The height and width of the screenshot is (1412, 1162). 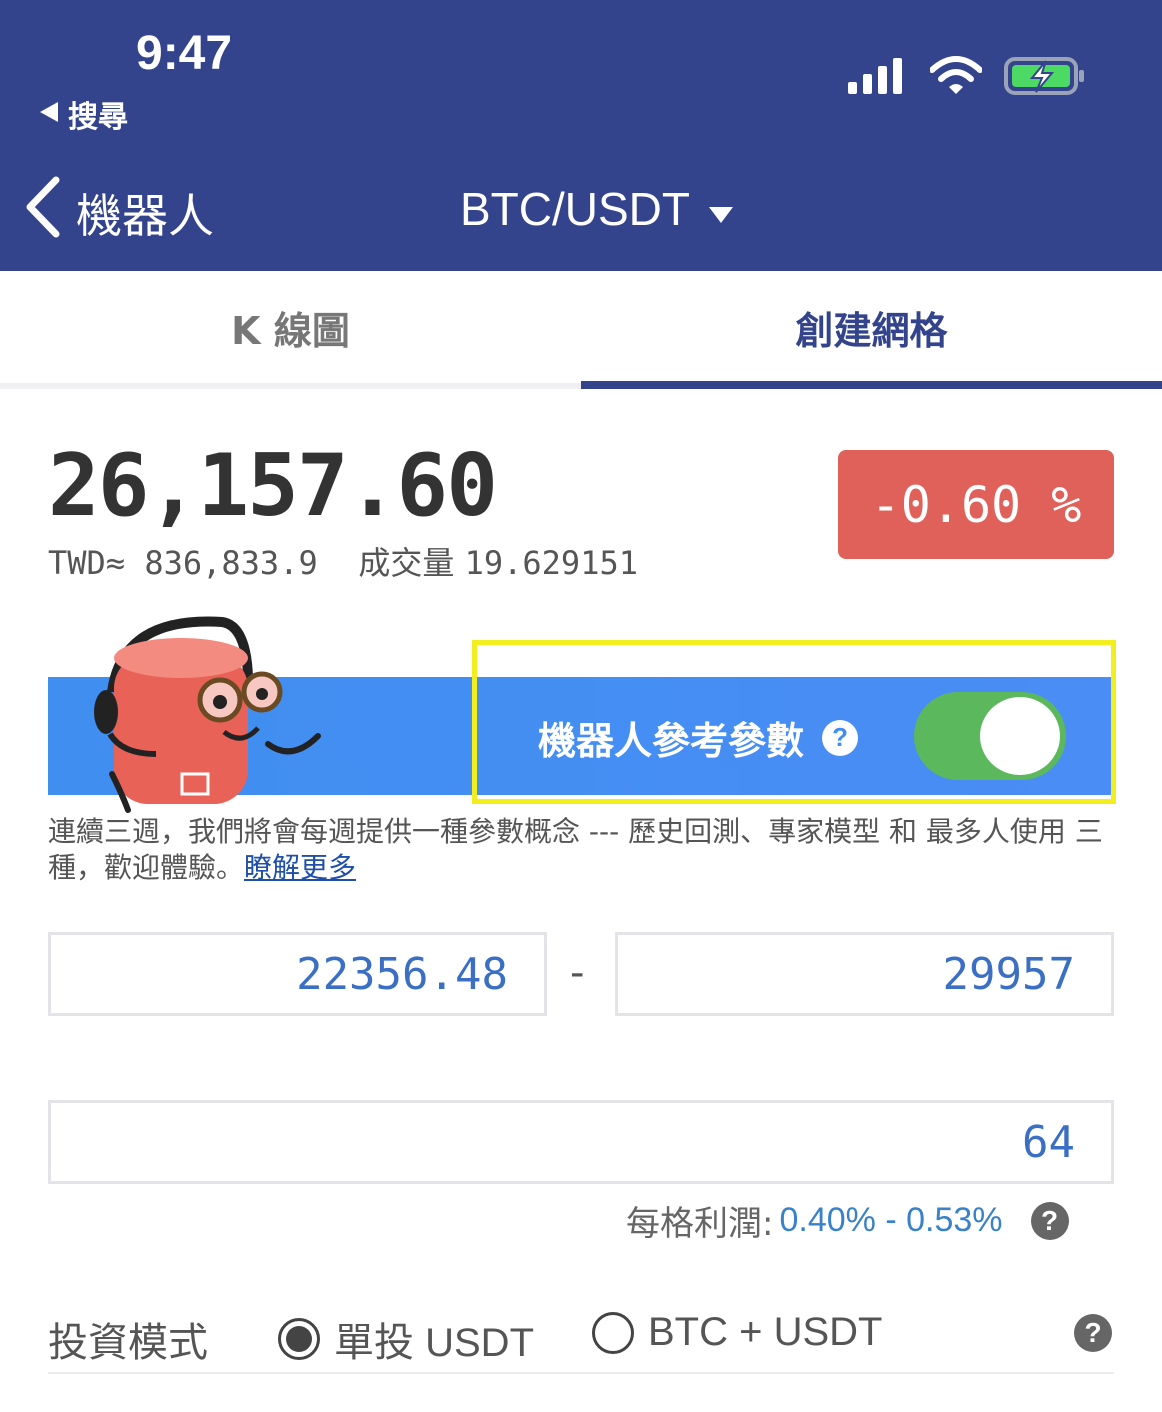 I want to click on active-tab-indicator, so click(x=871, y=385).